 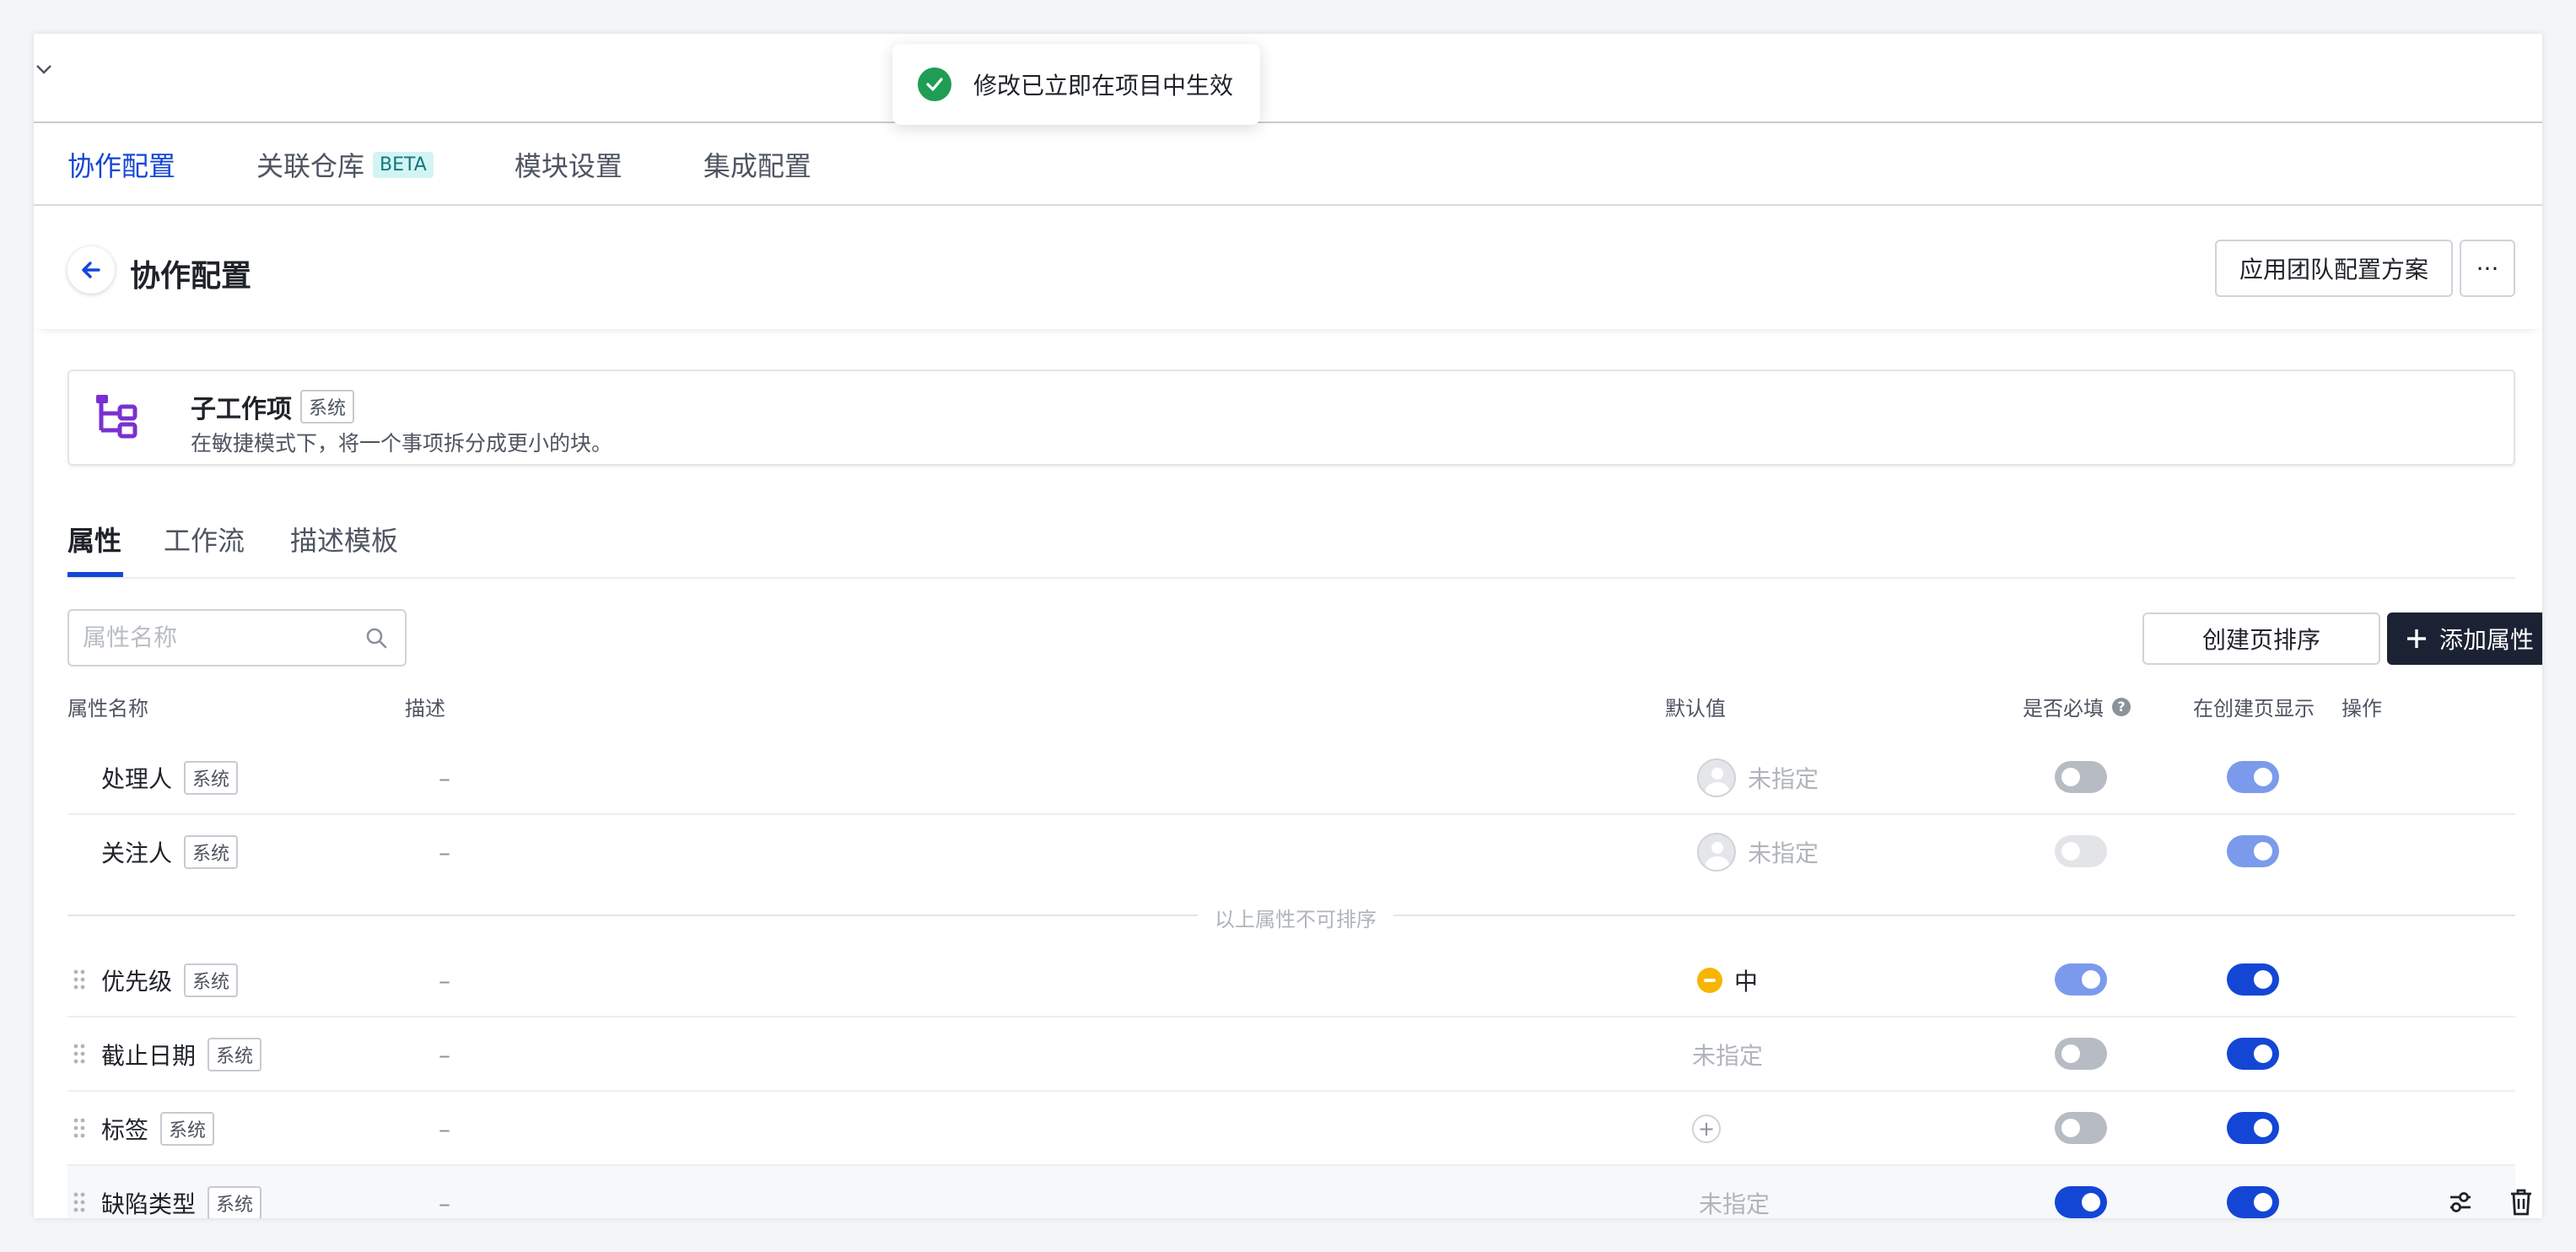 I want to click on success-toast: 修改已立即在项目中生效, so click(x=1076, y=84).